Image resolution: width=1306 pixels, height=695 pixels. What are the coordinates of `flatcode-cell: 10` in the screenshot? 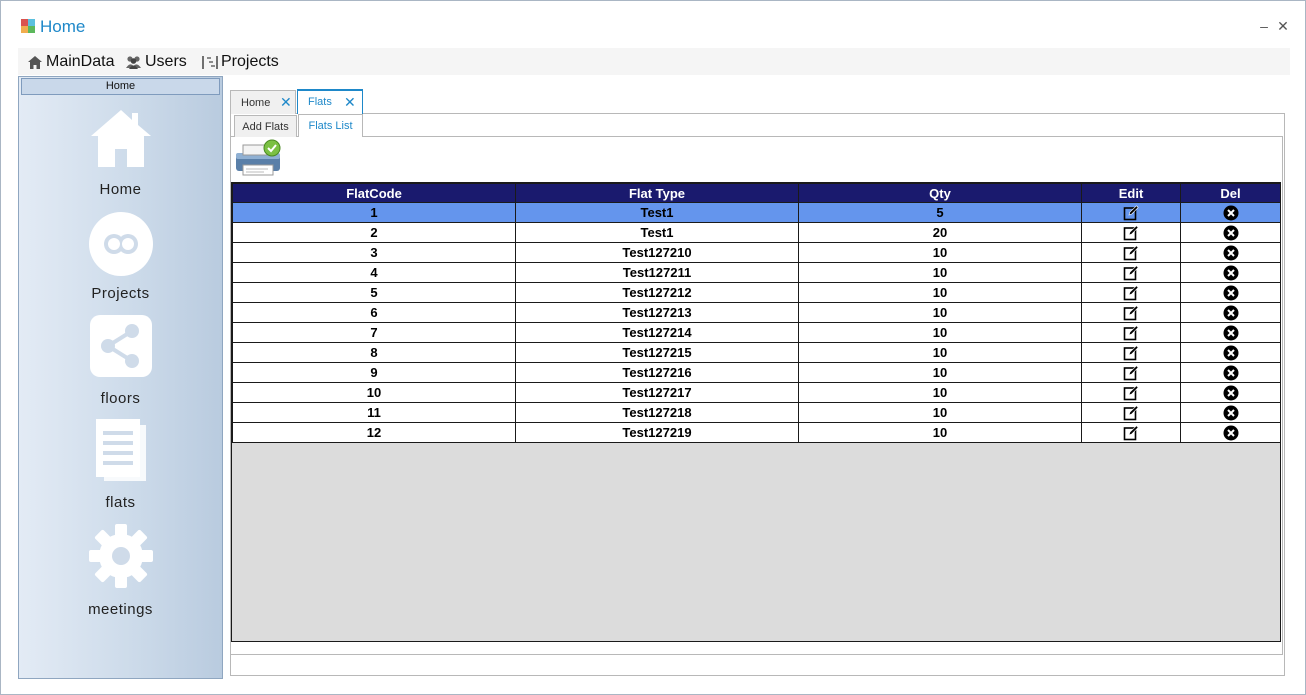 It's located at (374, 392).